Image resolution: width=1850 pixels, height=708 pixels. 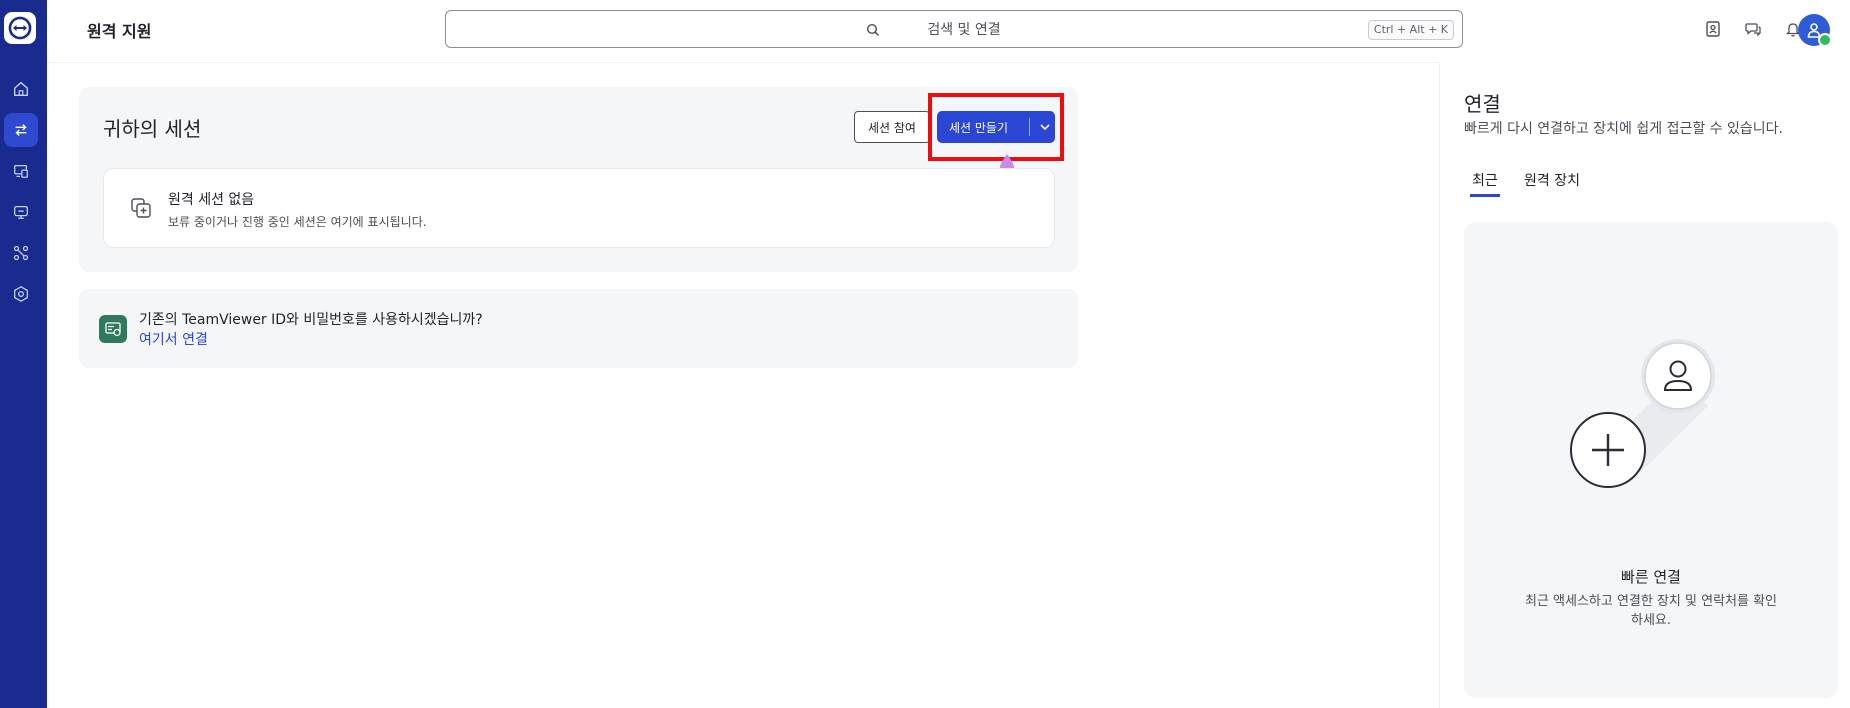 I want to click on settings-icon, so click(x=21, y=294).